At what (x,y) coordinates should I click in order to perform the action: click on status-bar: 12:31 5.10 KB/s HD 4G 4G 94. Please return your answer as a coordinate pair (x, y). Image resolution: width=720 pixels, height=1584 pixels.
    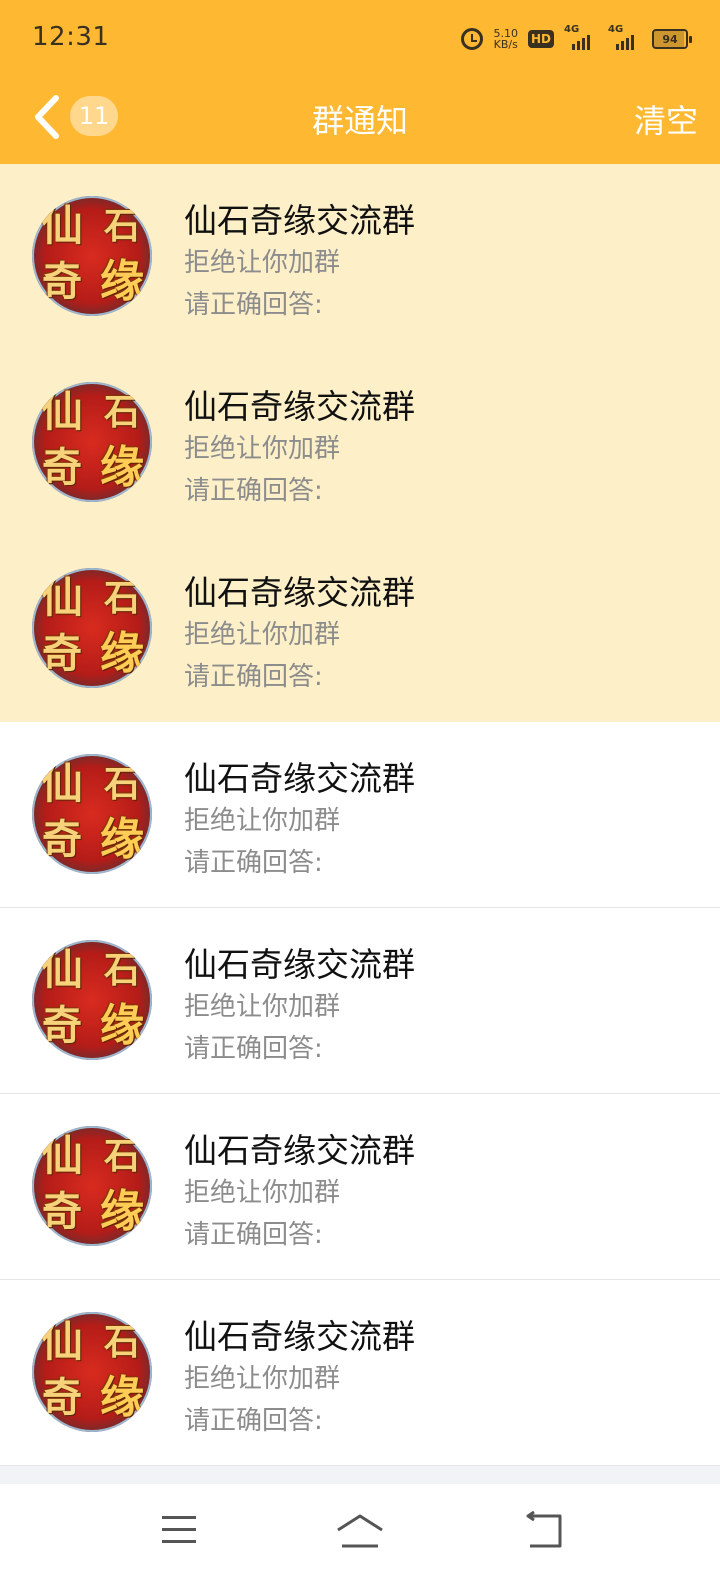
    Looking at the image, I should click on (360, 38).